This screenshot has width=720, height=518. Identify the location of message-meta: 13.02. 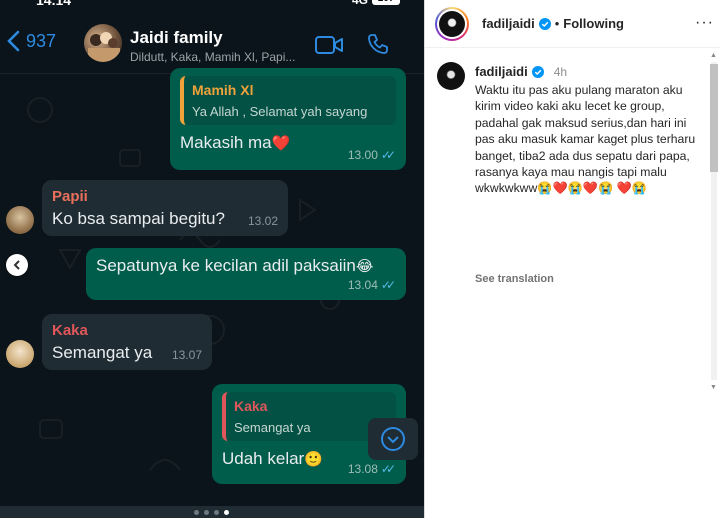
(263, 221).